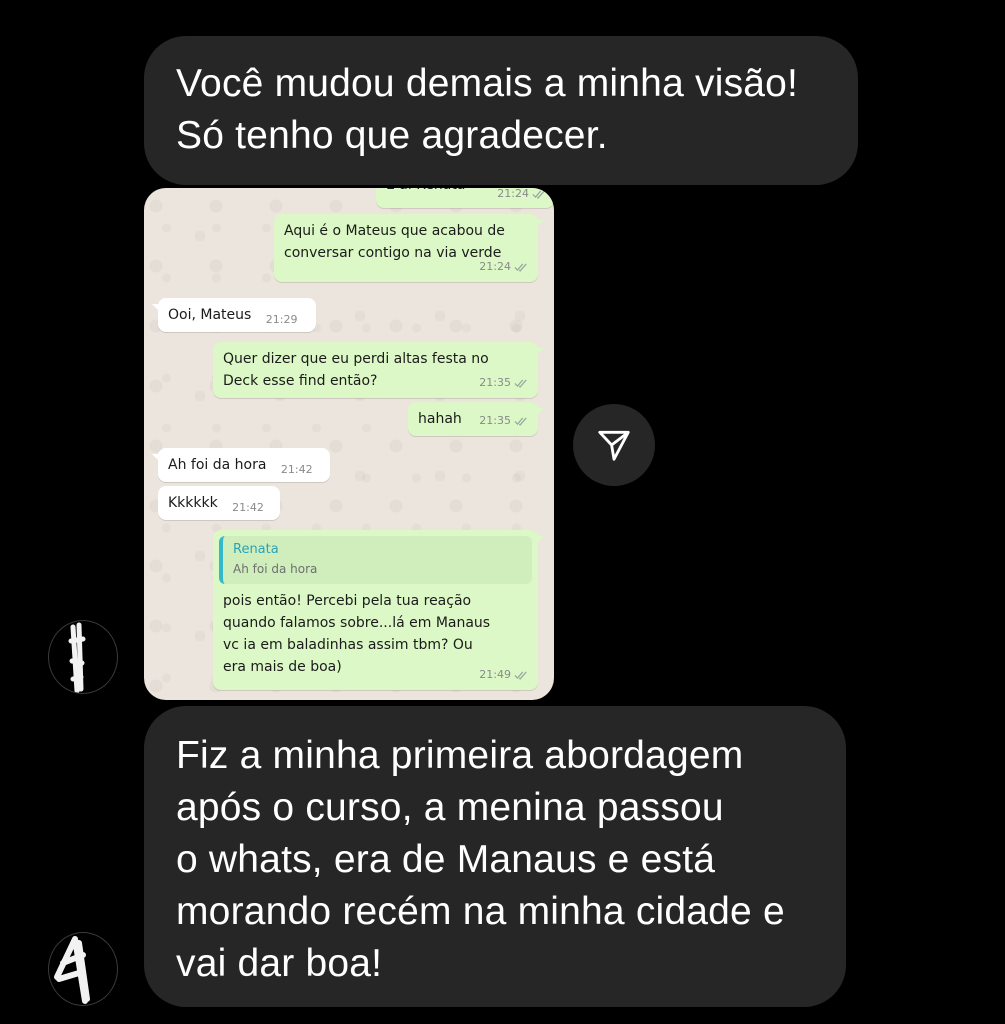 This screenshot has height=1024, width=1005. Describe the element at coordinates (210, 315) in the screenshot. I see `wa-message-text: Ooi, Mateus` at that location.